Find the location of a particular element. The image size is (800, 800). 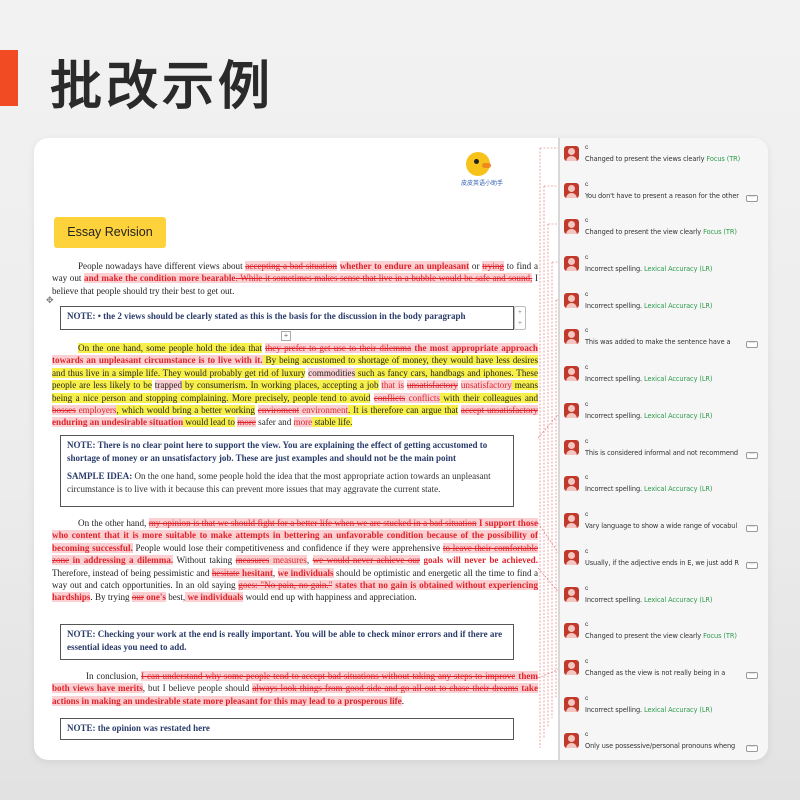

text-run: best, is located at coordinates (175, 597).